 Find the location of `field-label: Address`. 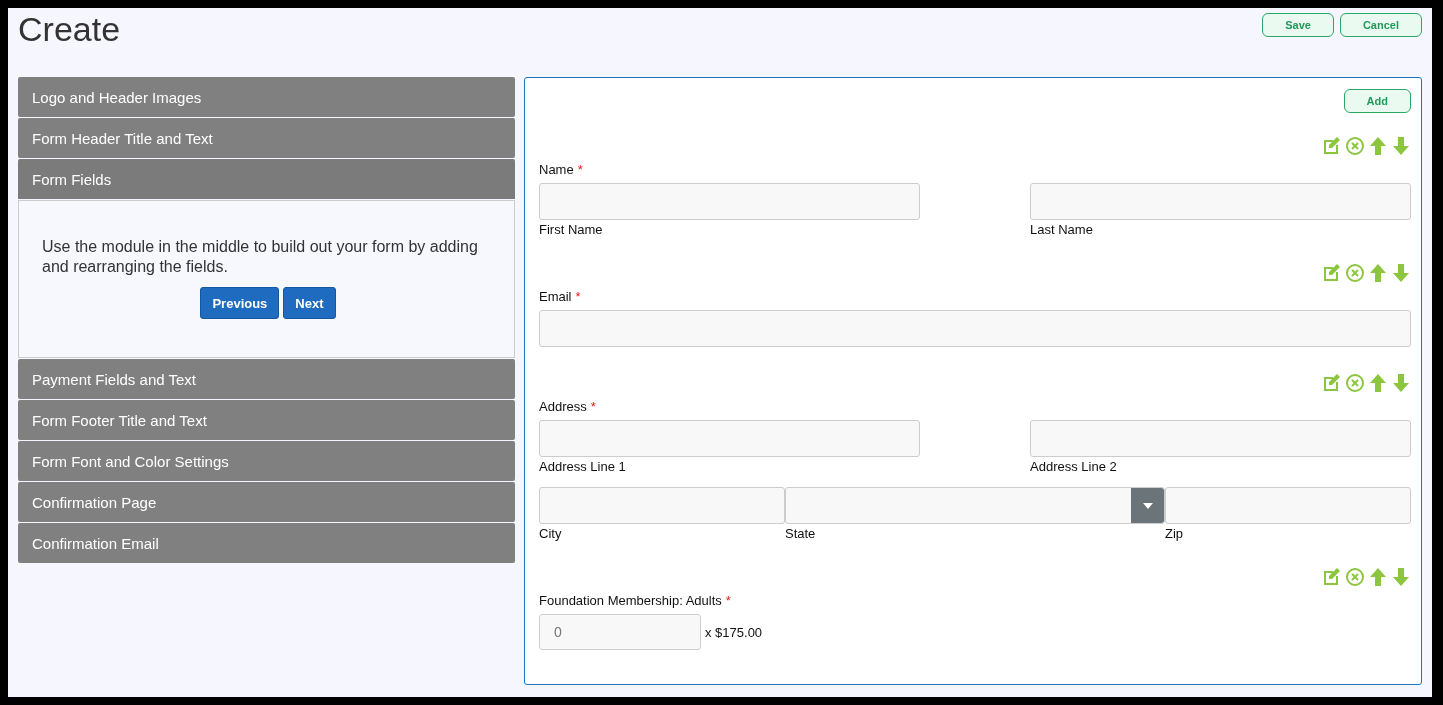

field-label: Address is located at coordinates (563, 406).